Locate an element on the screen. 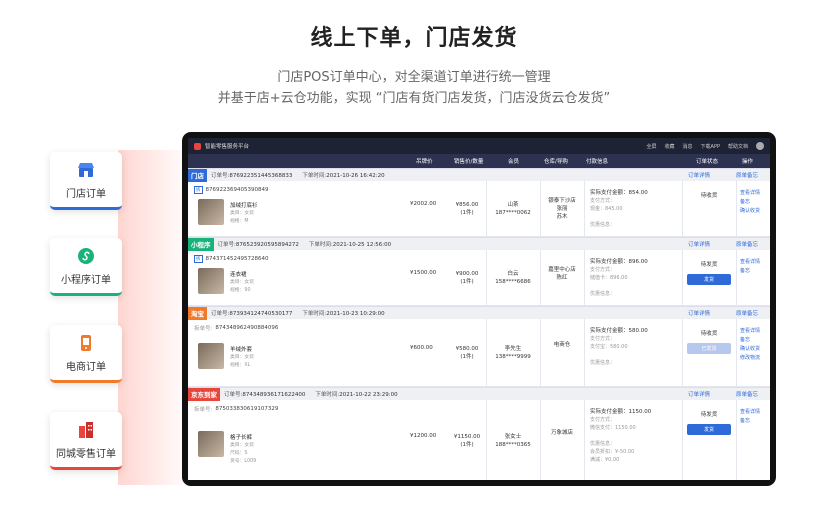 This screenshot has height=510, width=828. member-line: 李先生 is located at coordinates (513, 349).